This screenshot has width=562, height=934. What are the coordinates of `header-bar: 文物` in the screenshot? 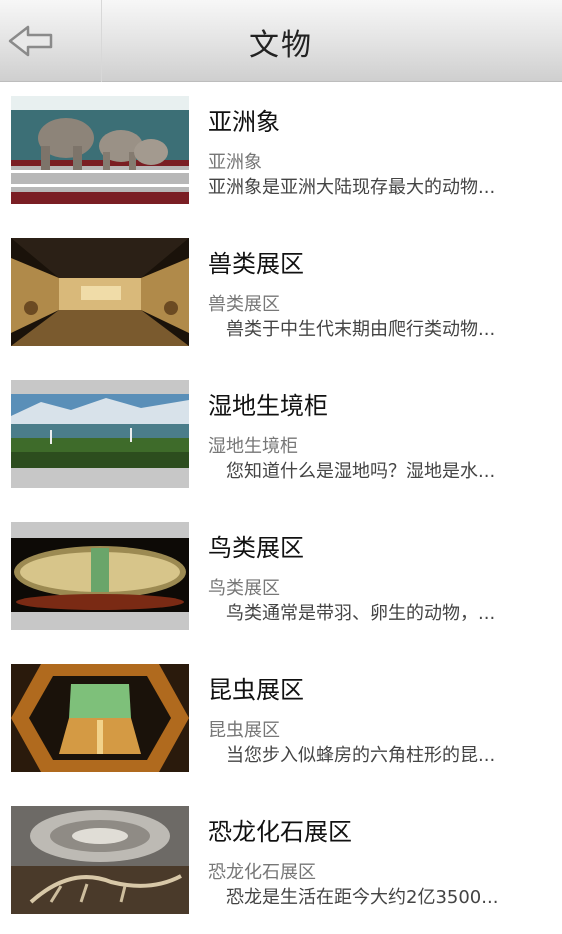 It's located at (281, 41).